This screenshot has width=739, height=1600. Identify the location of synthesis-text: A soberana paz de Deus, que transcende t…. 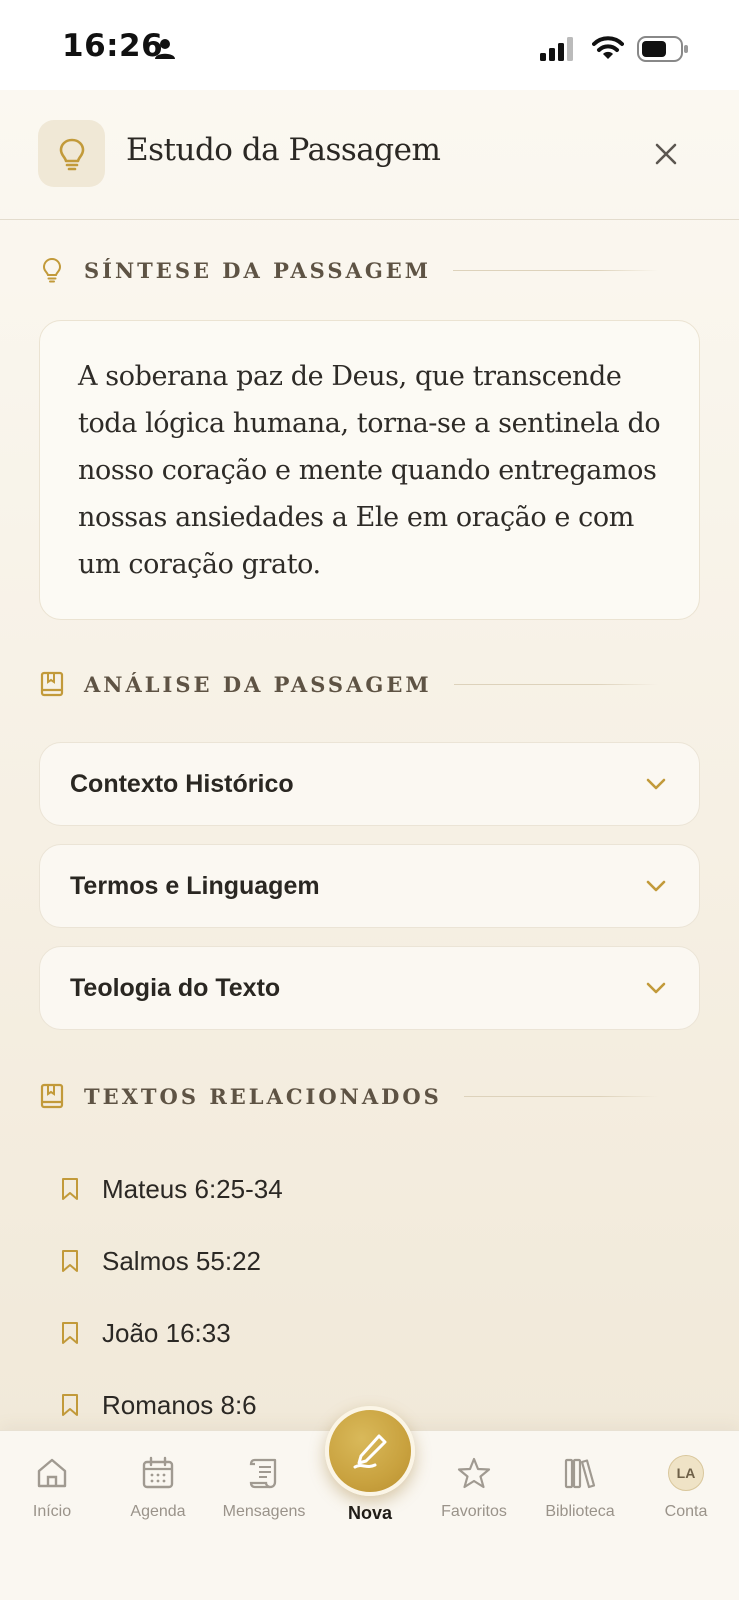
(369, 470).